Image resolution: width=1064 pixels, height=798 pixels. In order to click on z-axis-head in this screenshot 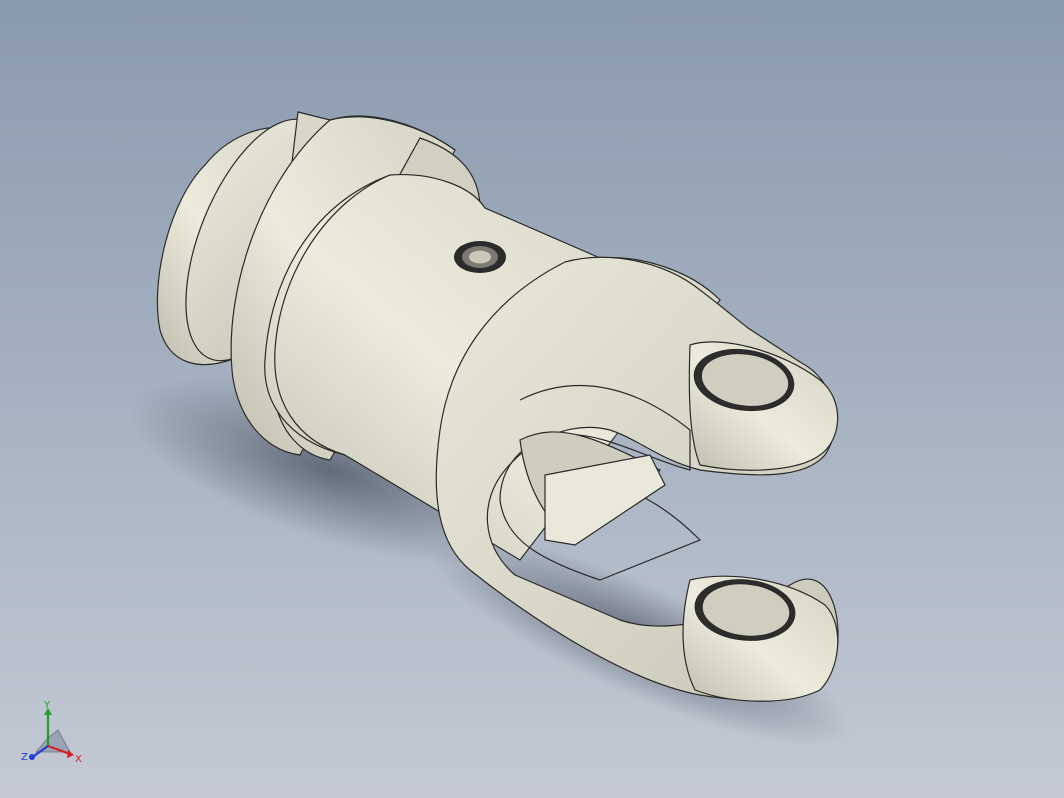, I will do `click(32, 757)`.